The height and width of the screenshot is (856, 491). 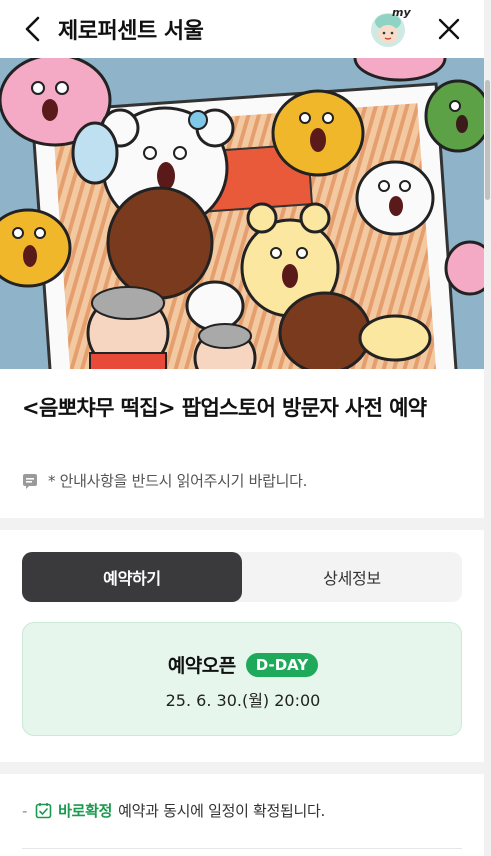 I want to click on notice-text: * 안내사항을 반드시 읽어주시기 바랍니다., so click(x=178, y=481).